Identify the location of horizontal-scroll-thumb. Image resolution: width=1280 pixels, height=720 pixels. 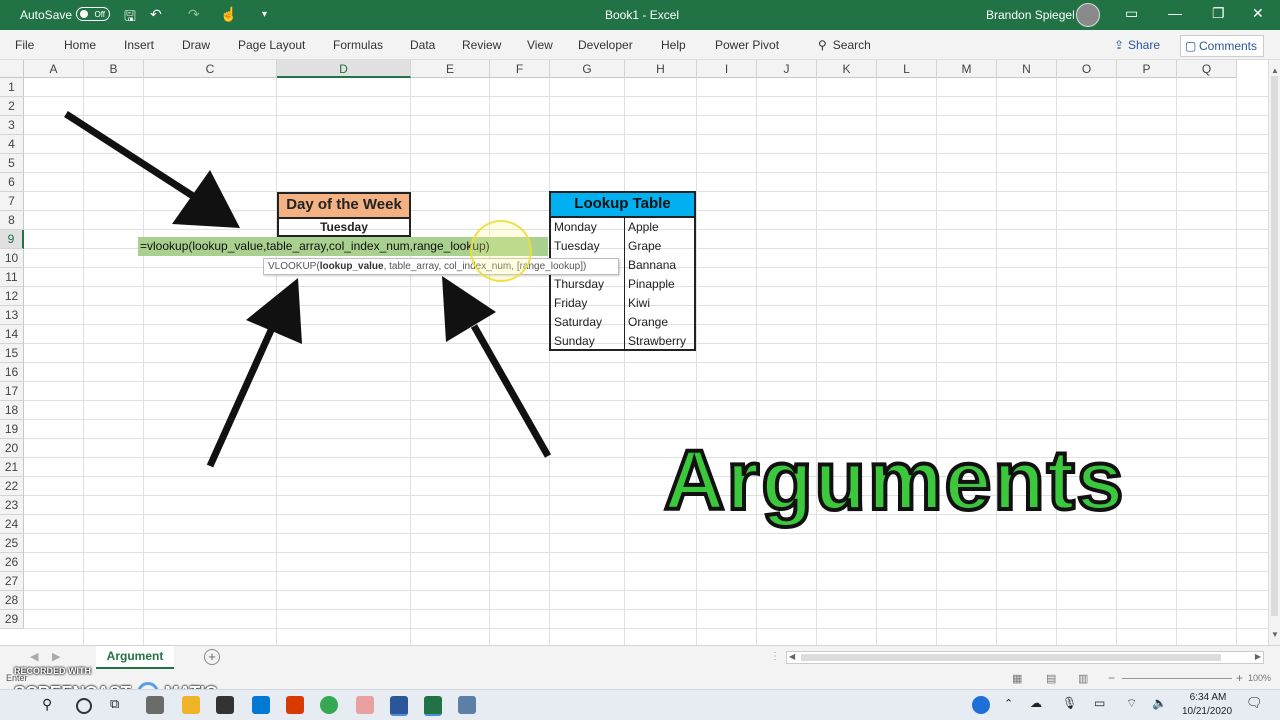
(1011, 657).